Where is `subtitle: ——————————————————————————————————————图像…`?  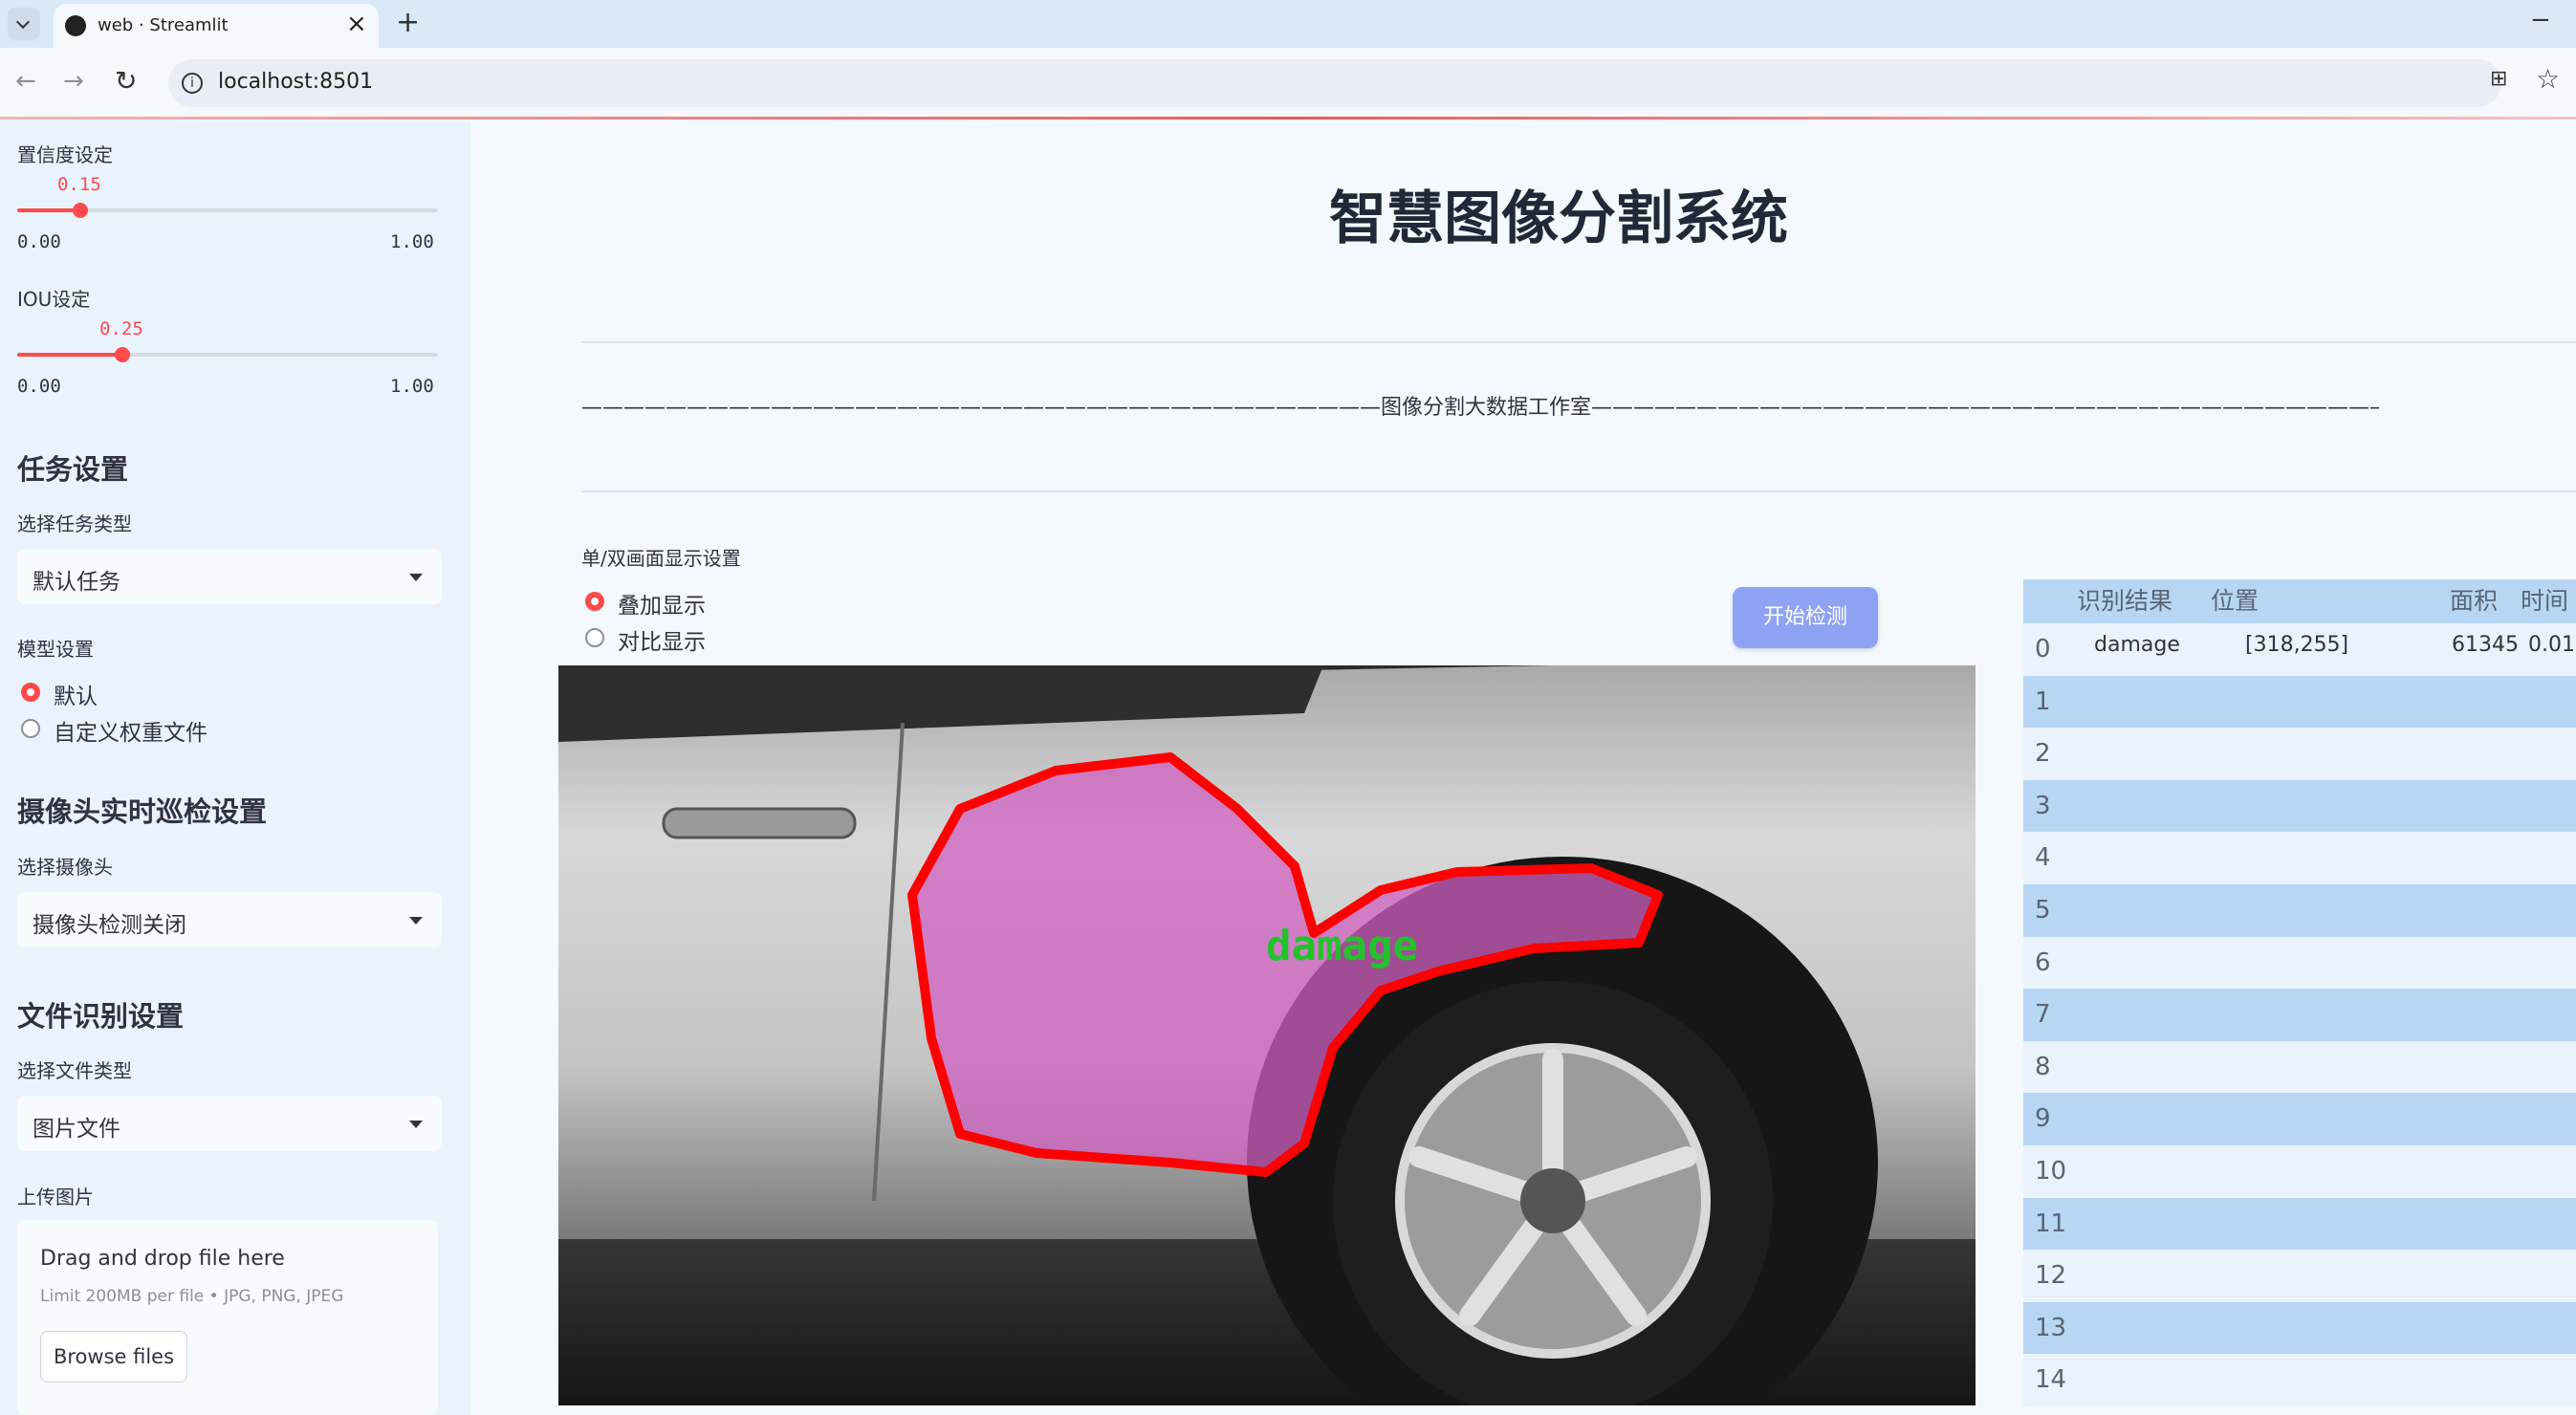
subtitle: ——————————————————————————————————————图像… is located at coordinates (1480, 404).